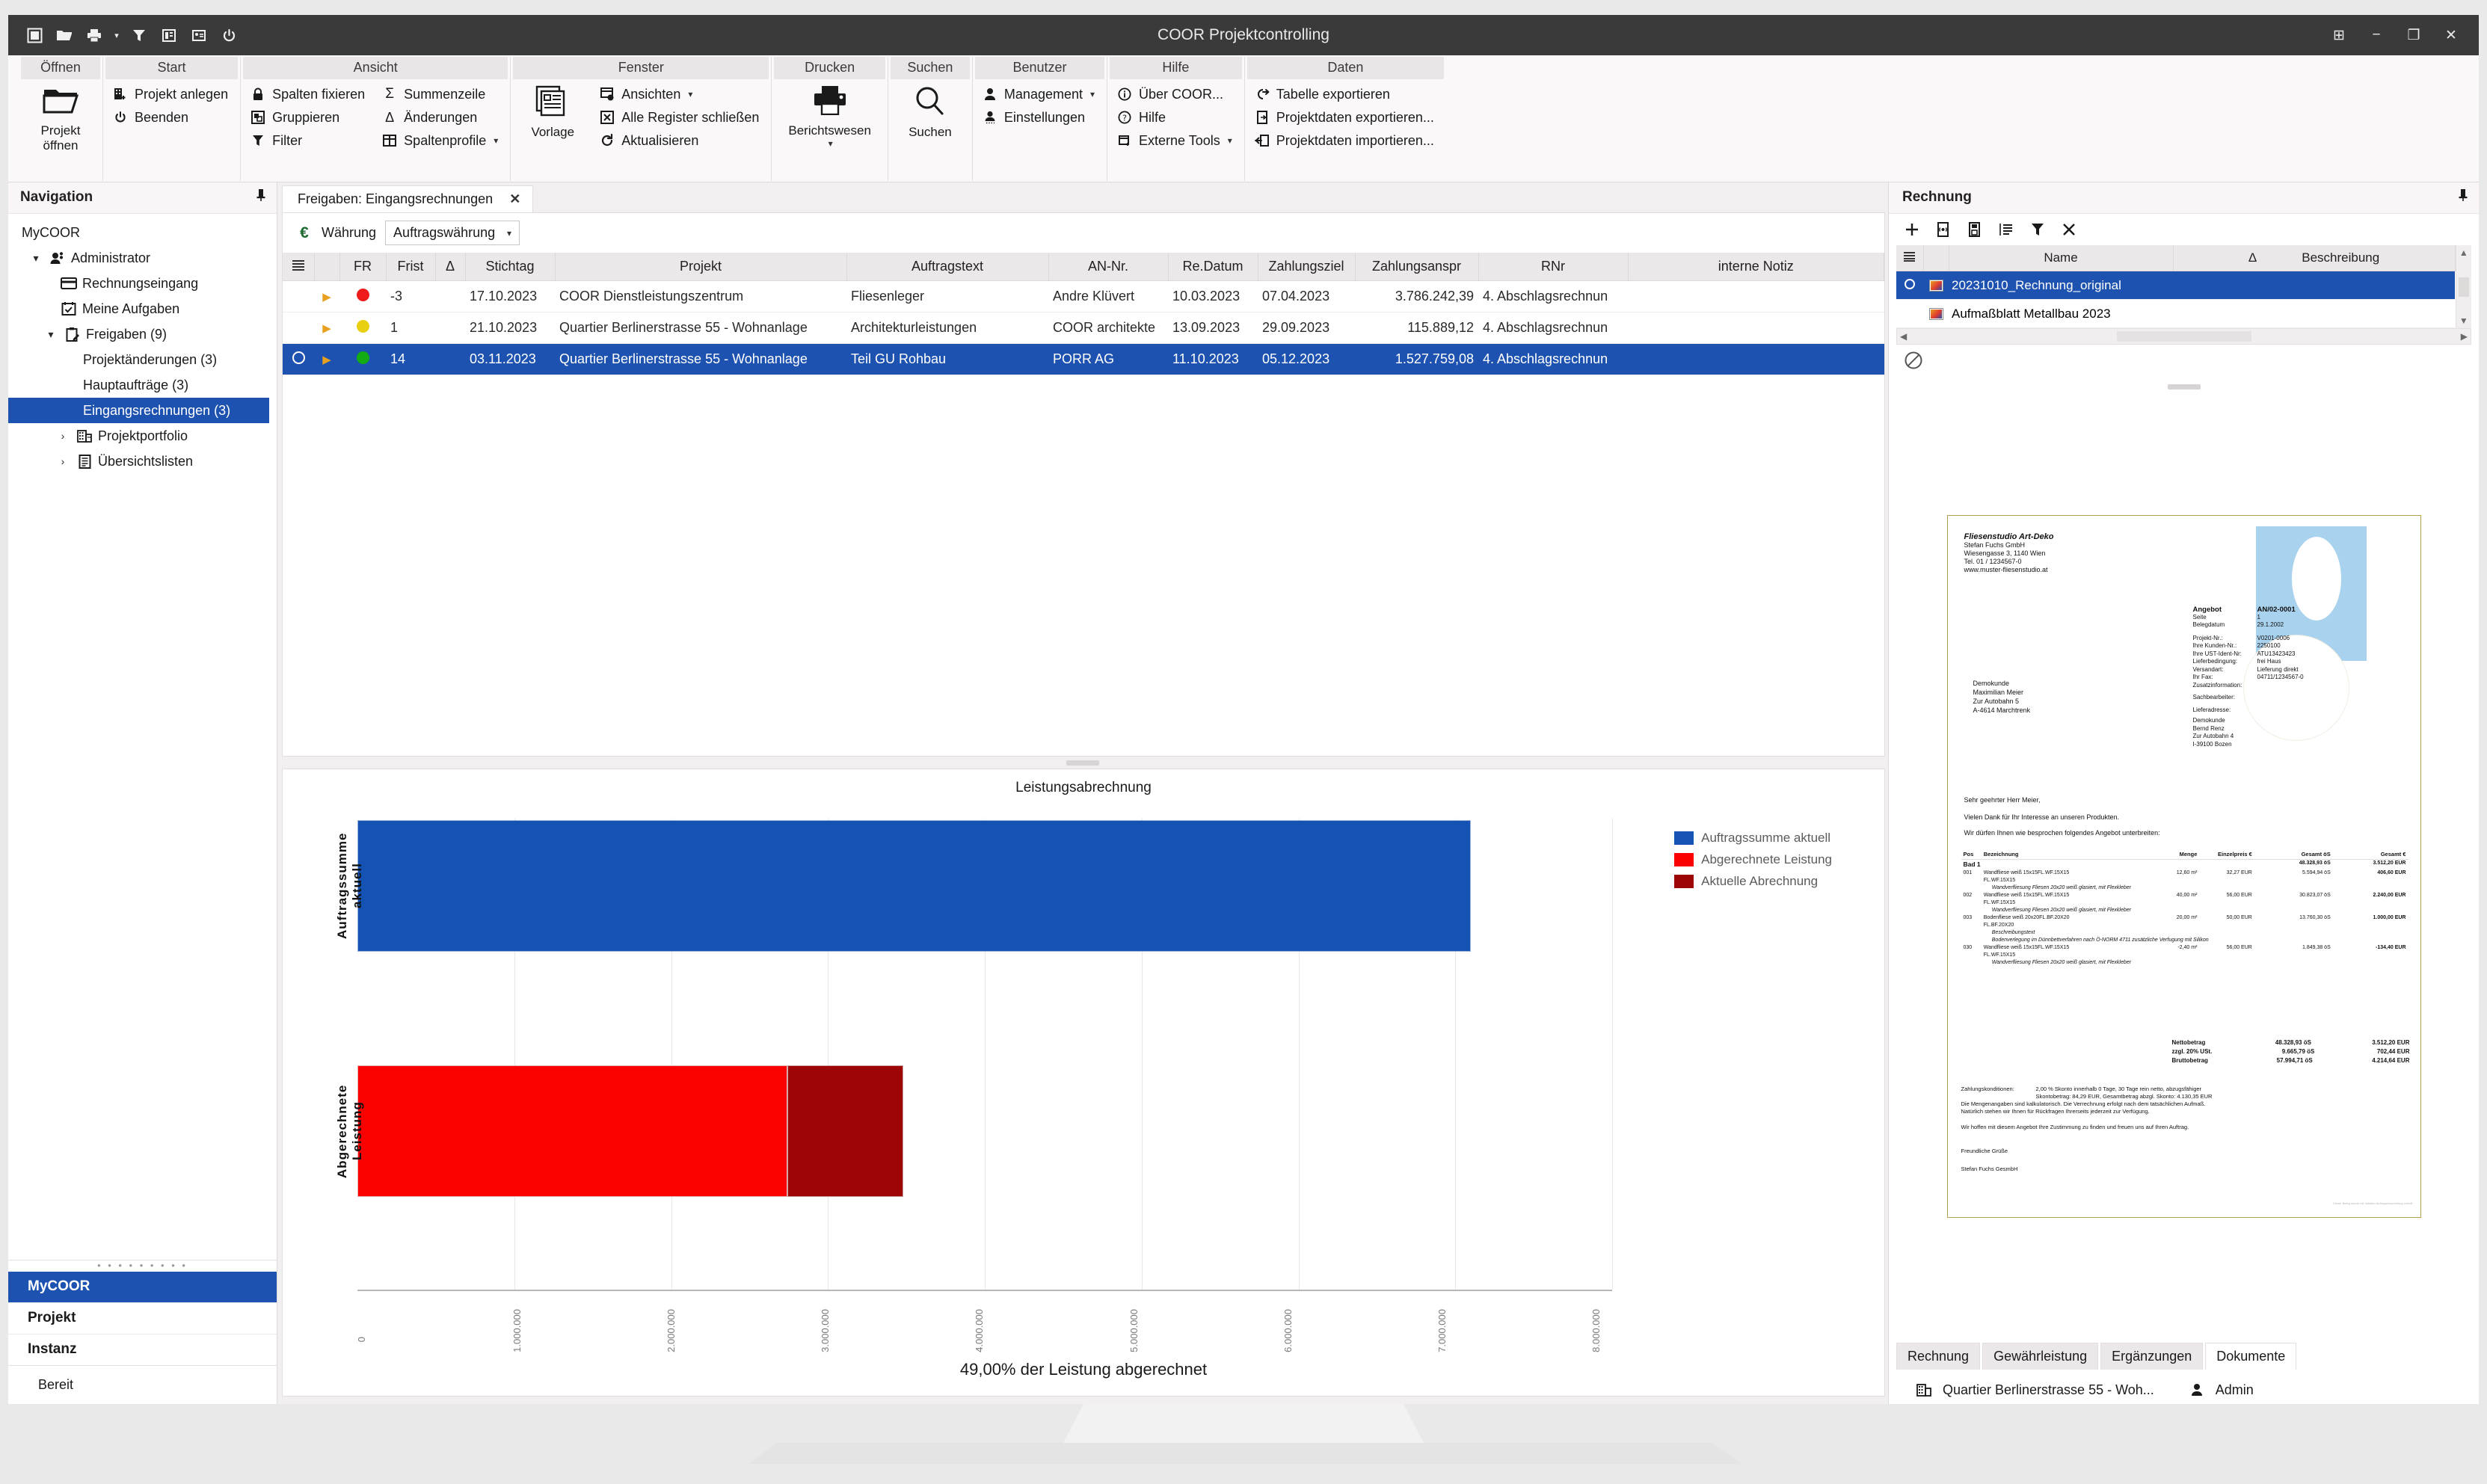  What do you see at coordinates (142, 1350) in the screenshot?
I see `nav-tab-instanz: Instanz` at bounding box center [142, 1350].